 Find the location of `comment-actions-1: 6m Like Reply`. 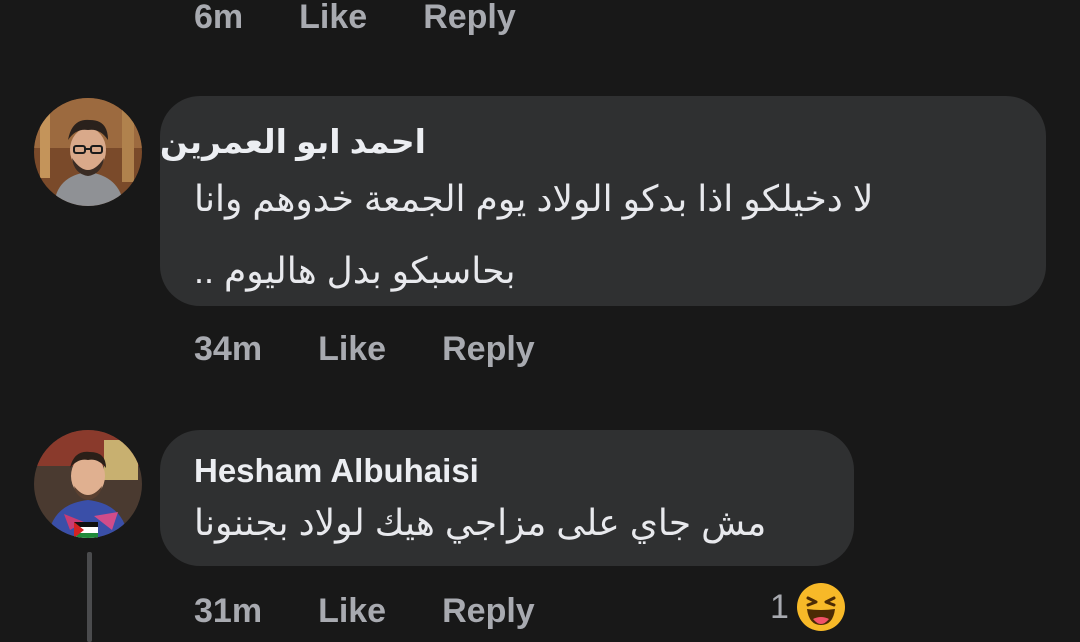

comment-actions-1: 6m Like Reply is located at coordinates (355, 19).